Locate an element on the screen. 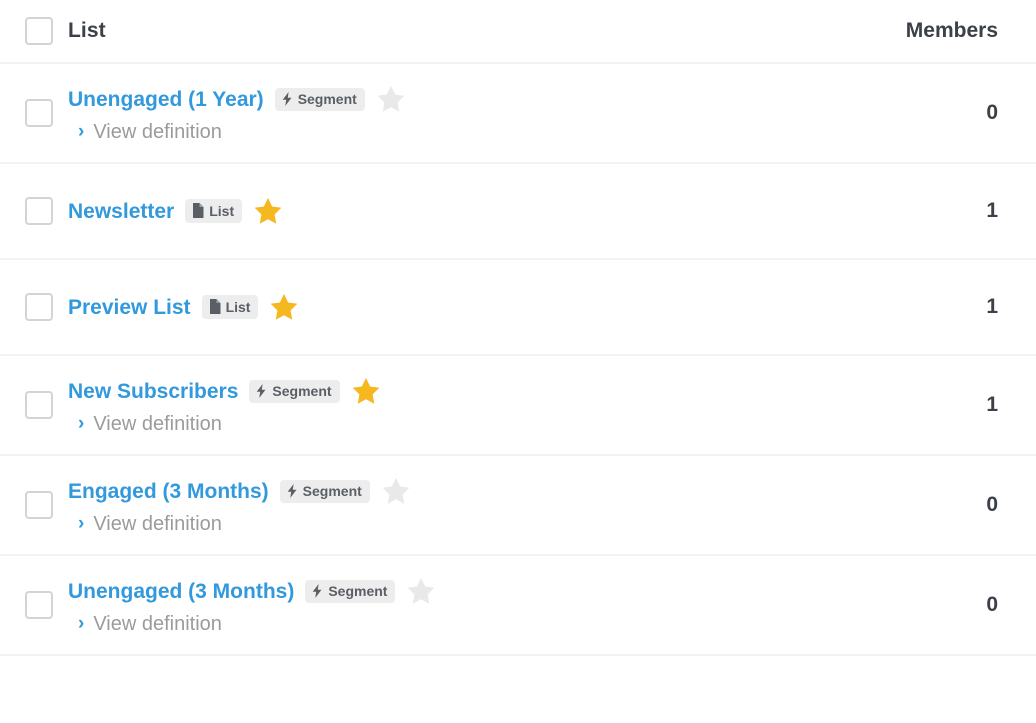  list-name-link: Newsletter is located at coordinates (121, 211).